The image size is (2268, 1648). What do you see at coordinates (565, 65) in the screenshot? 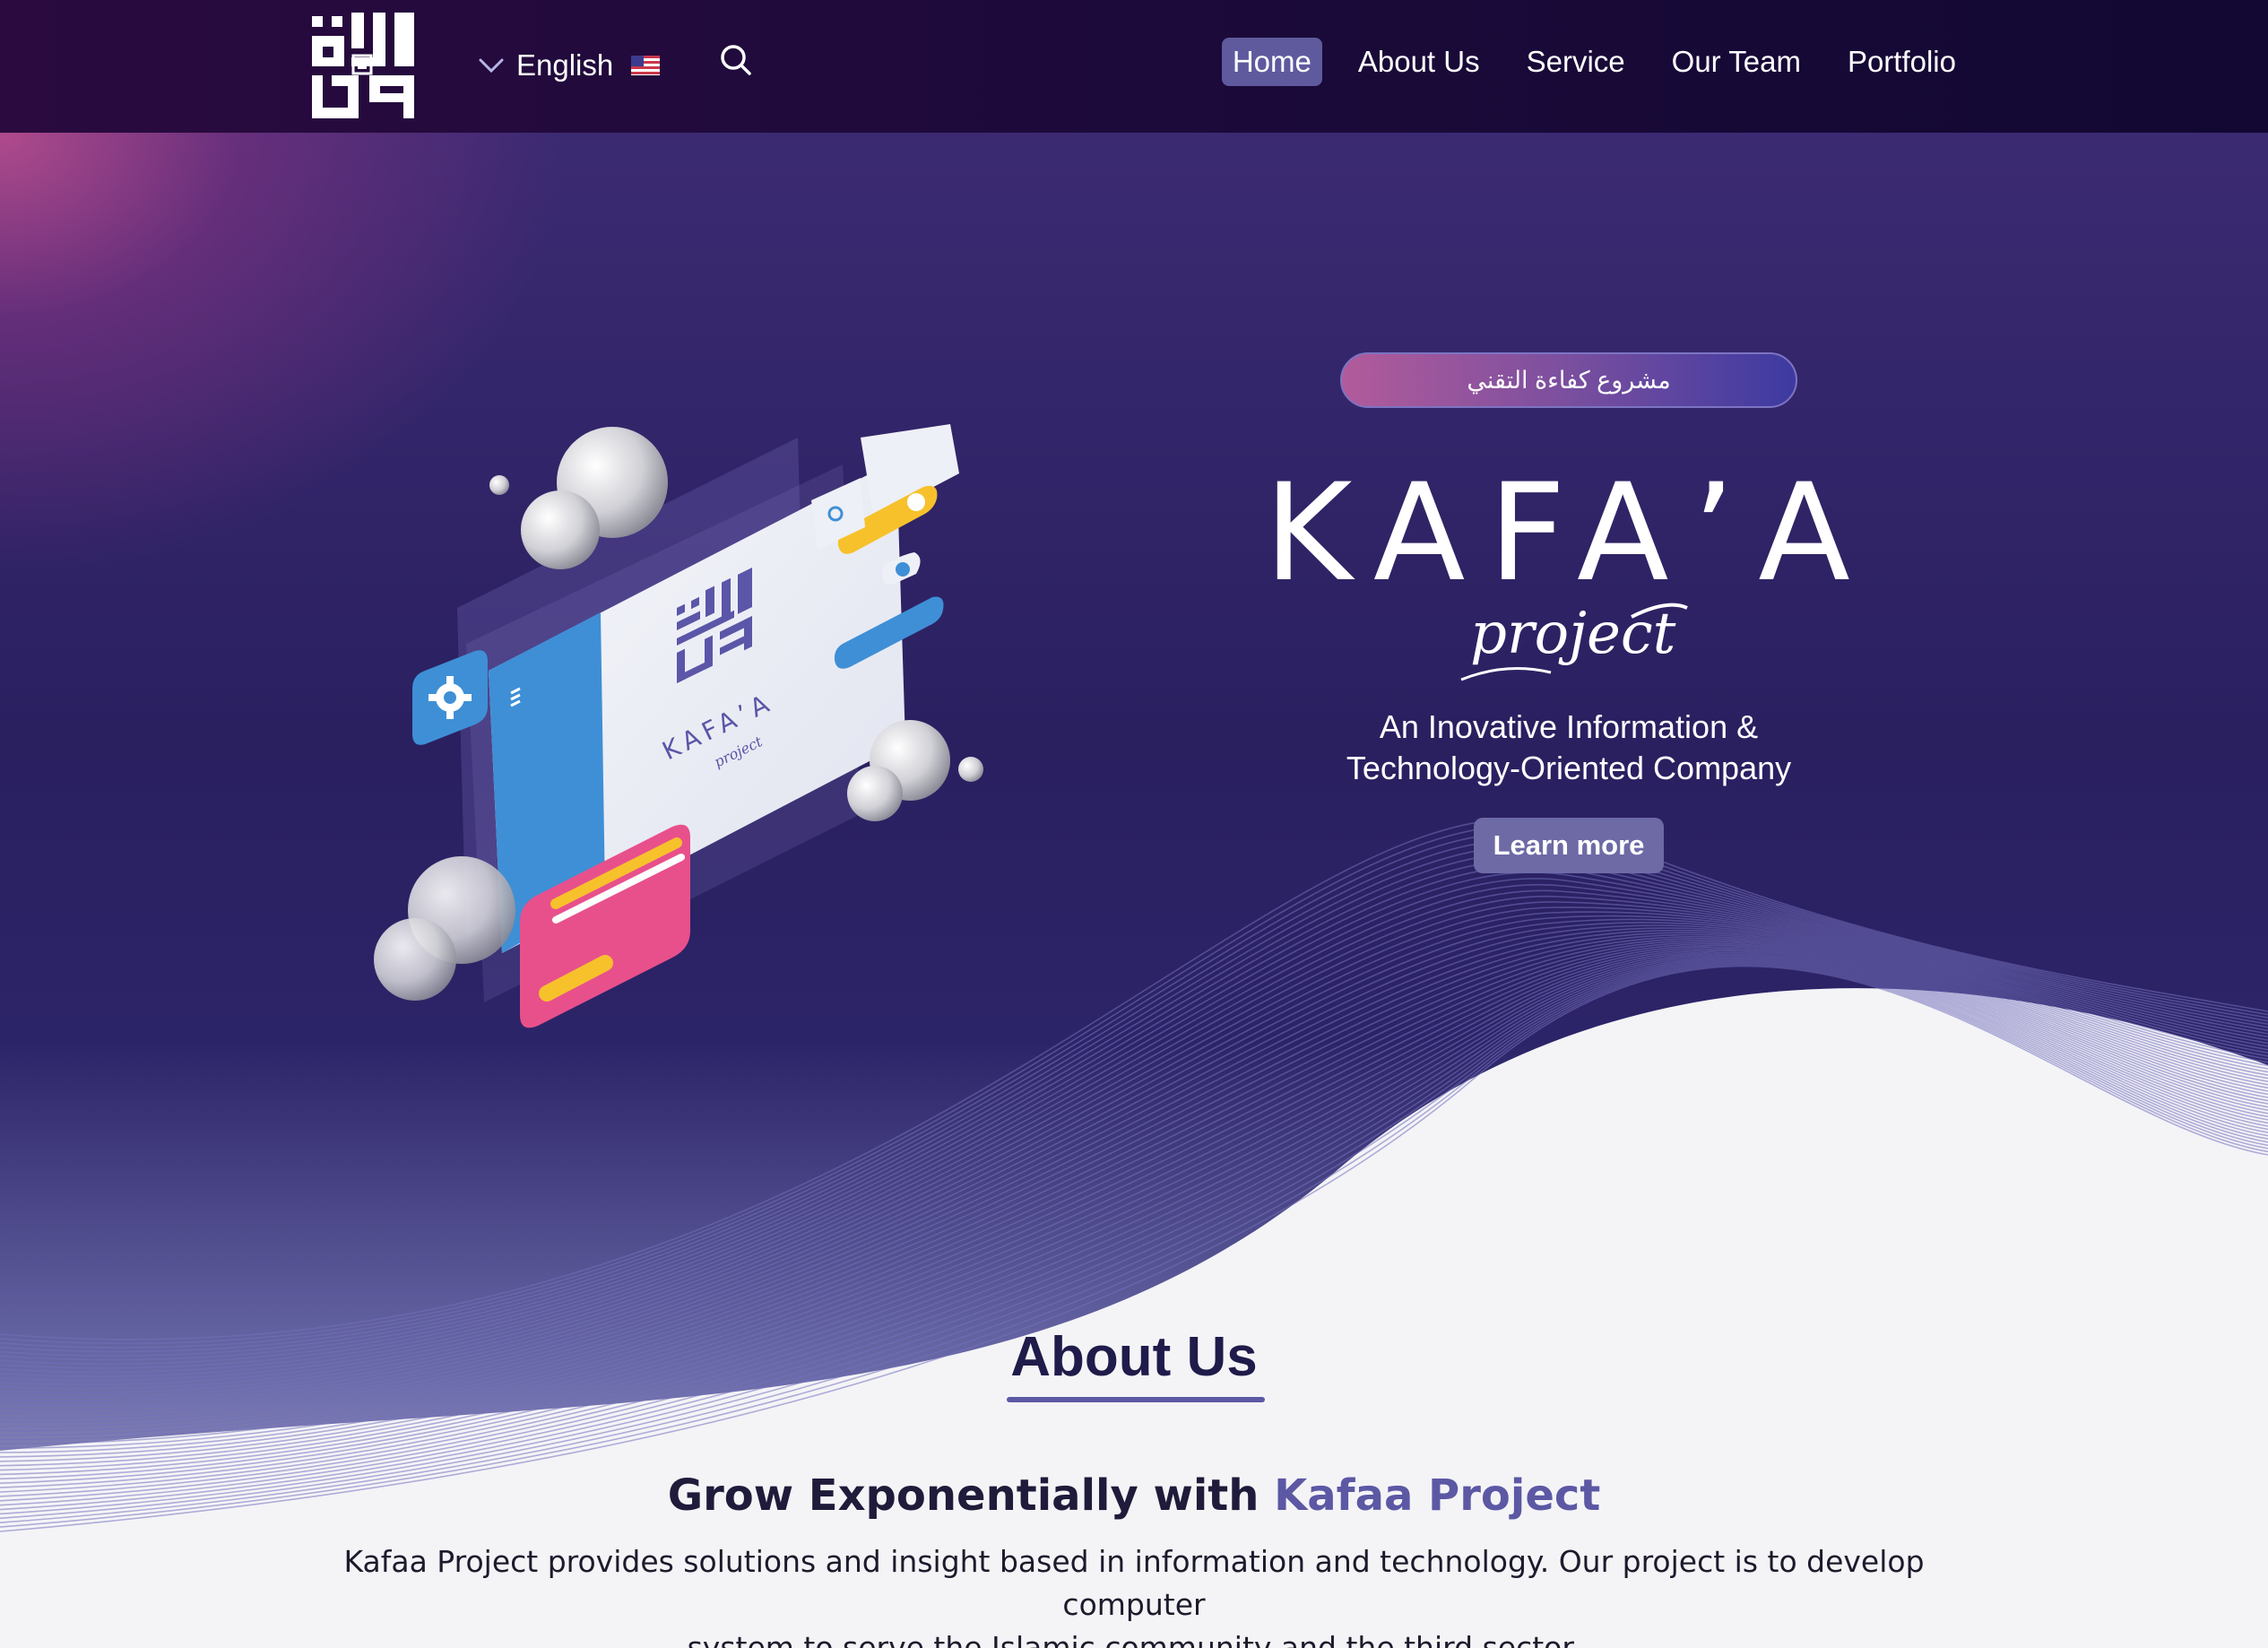
I see `language-label: English` at bounding box center [565, 65].